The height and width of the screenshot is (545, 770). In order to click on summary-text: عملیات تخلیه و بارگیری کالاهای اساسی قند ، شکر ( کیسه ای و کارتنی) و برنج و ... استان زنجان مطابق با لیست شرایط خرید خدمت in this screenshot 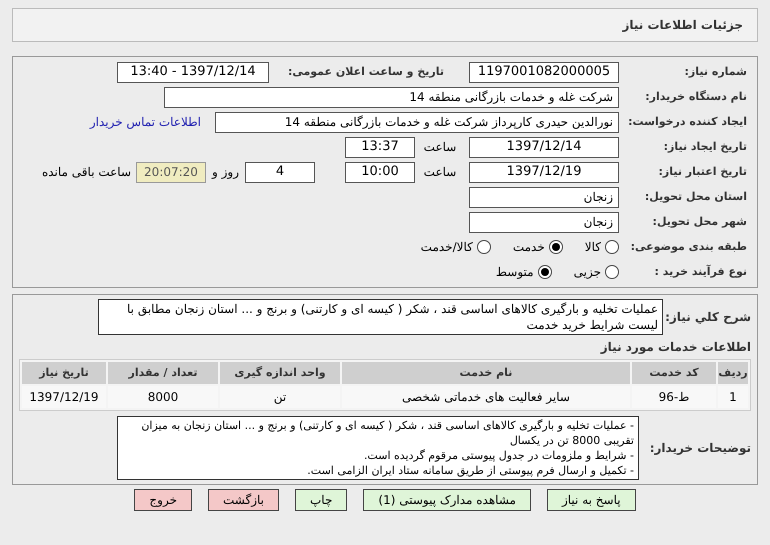, I will do `click(380, 317)`.